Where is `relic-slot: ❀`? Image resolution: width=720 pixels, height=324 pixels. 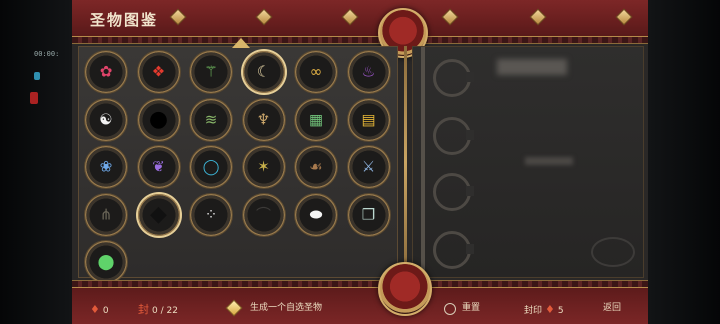
relic-slot: ❀ is located at coordinates (106, 167).